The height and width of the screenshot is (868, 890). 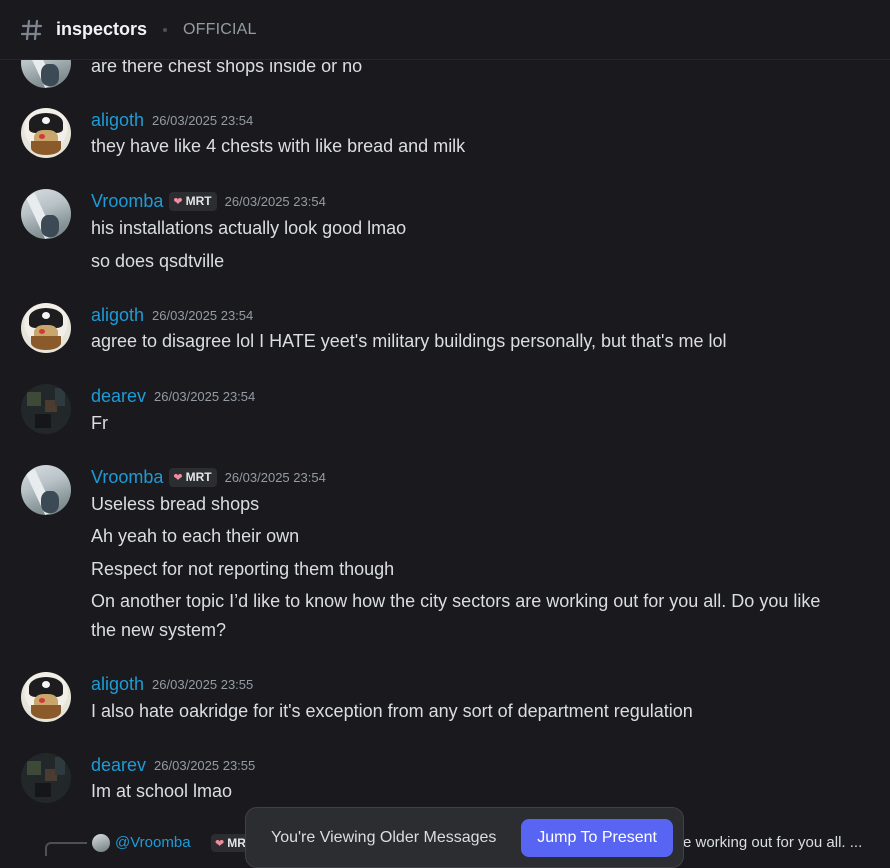 I want to click on channel-topic: OFFICIAL, so click(x=220, y=30).